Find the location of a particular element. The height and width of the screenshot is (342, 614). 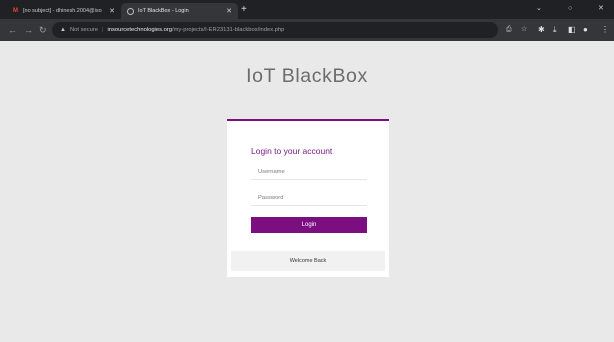

tab-title: [no subject] - dhinesh.2004@iso is located at coordinates (62, 11).